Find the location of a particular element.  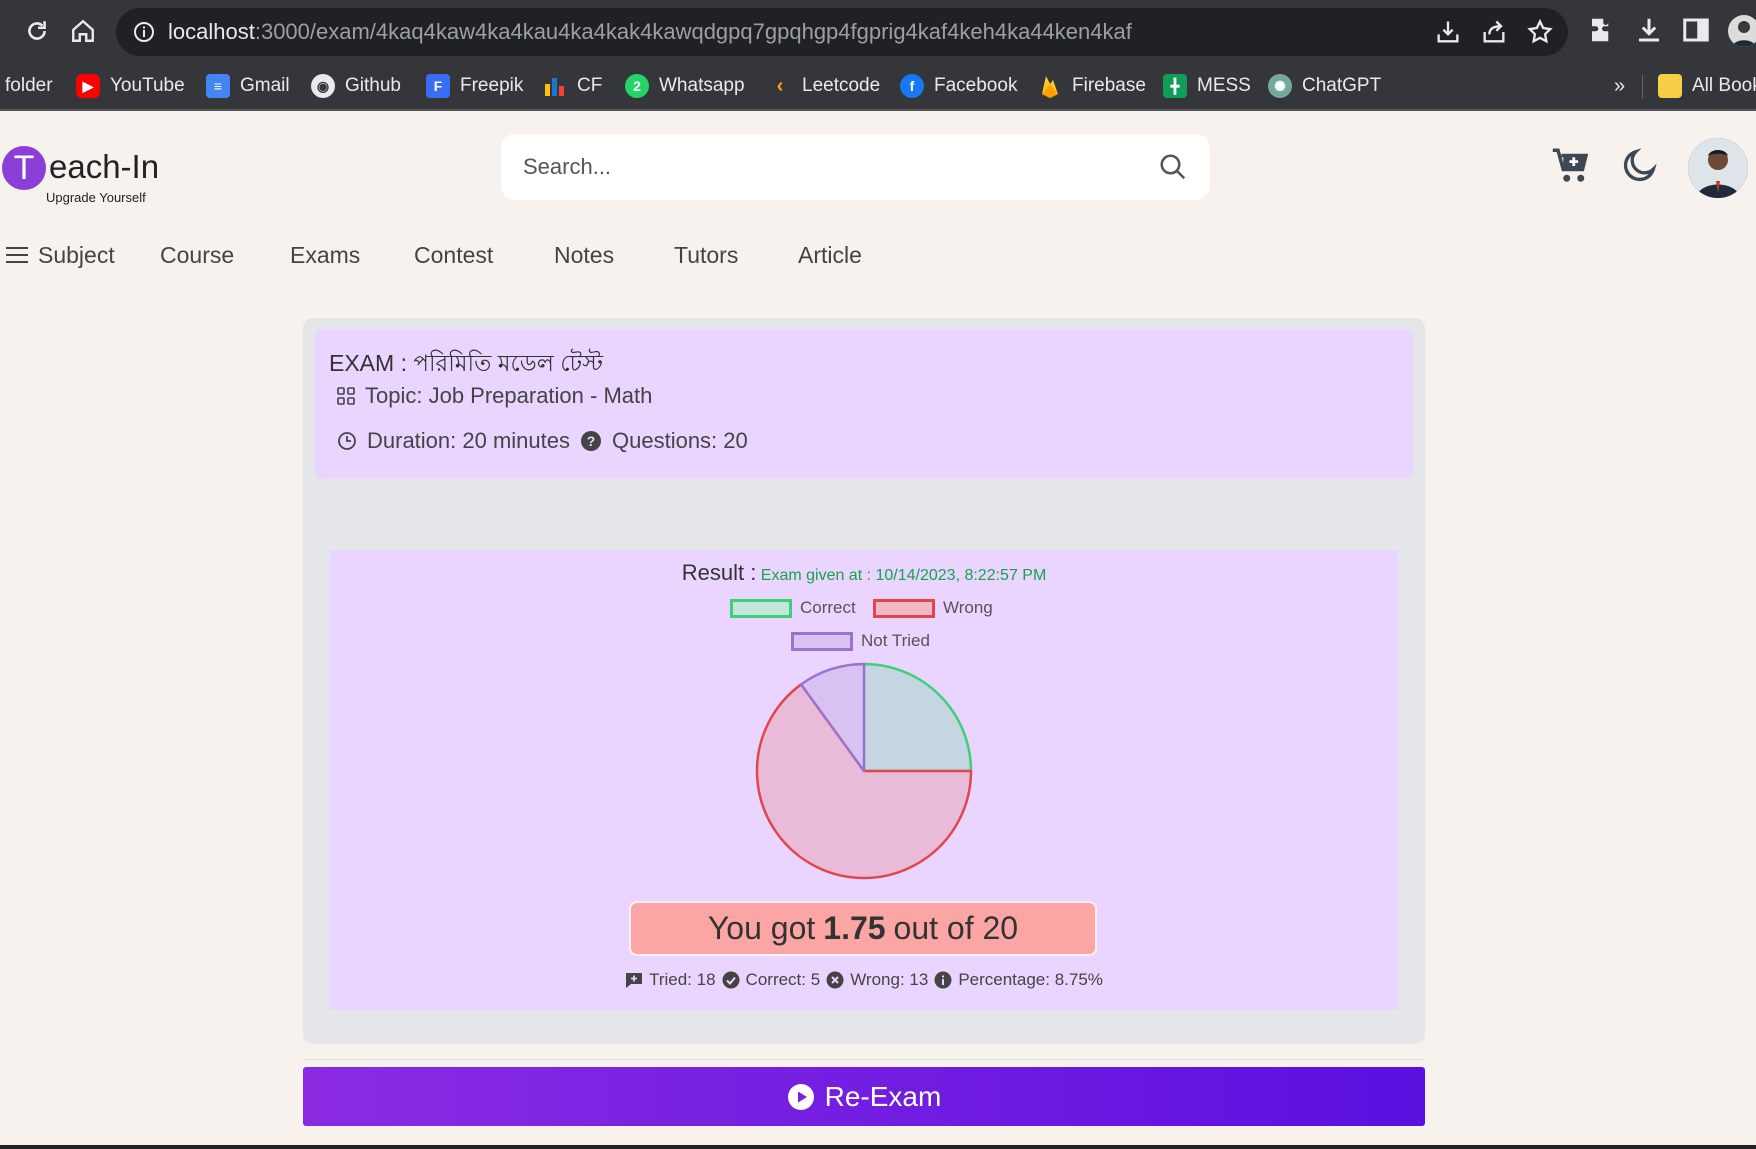

pie-slice-correct is located at coordinates (917, 717).